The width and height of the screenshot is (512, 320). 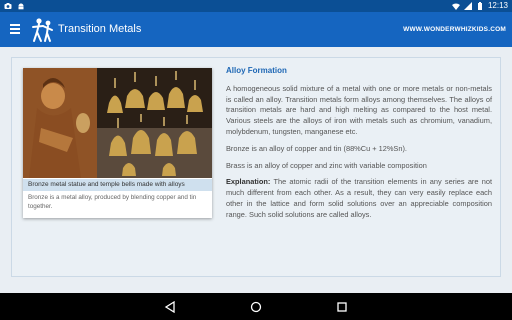 I want to click on menu-icon, so click(x=16, y=29).